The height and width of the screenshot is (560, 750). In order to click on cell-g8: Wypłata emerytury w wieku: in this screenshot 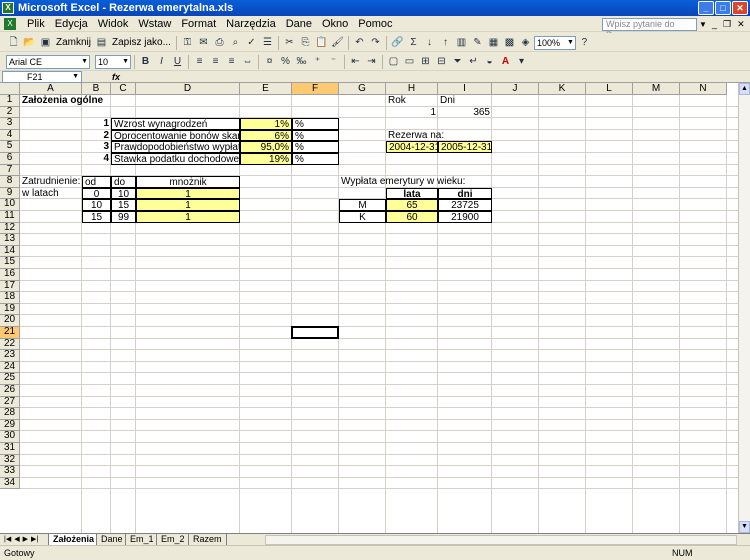, I will do `click(415, 182)`.